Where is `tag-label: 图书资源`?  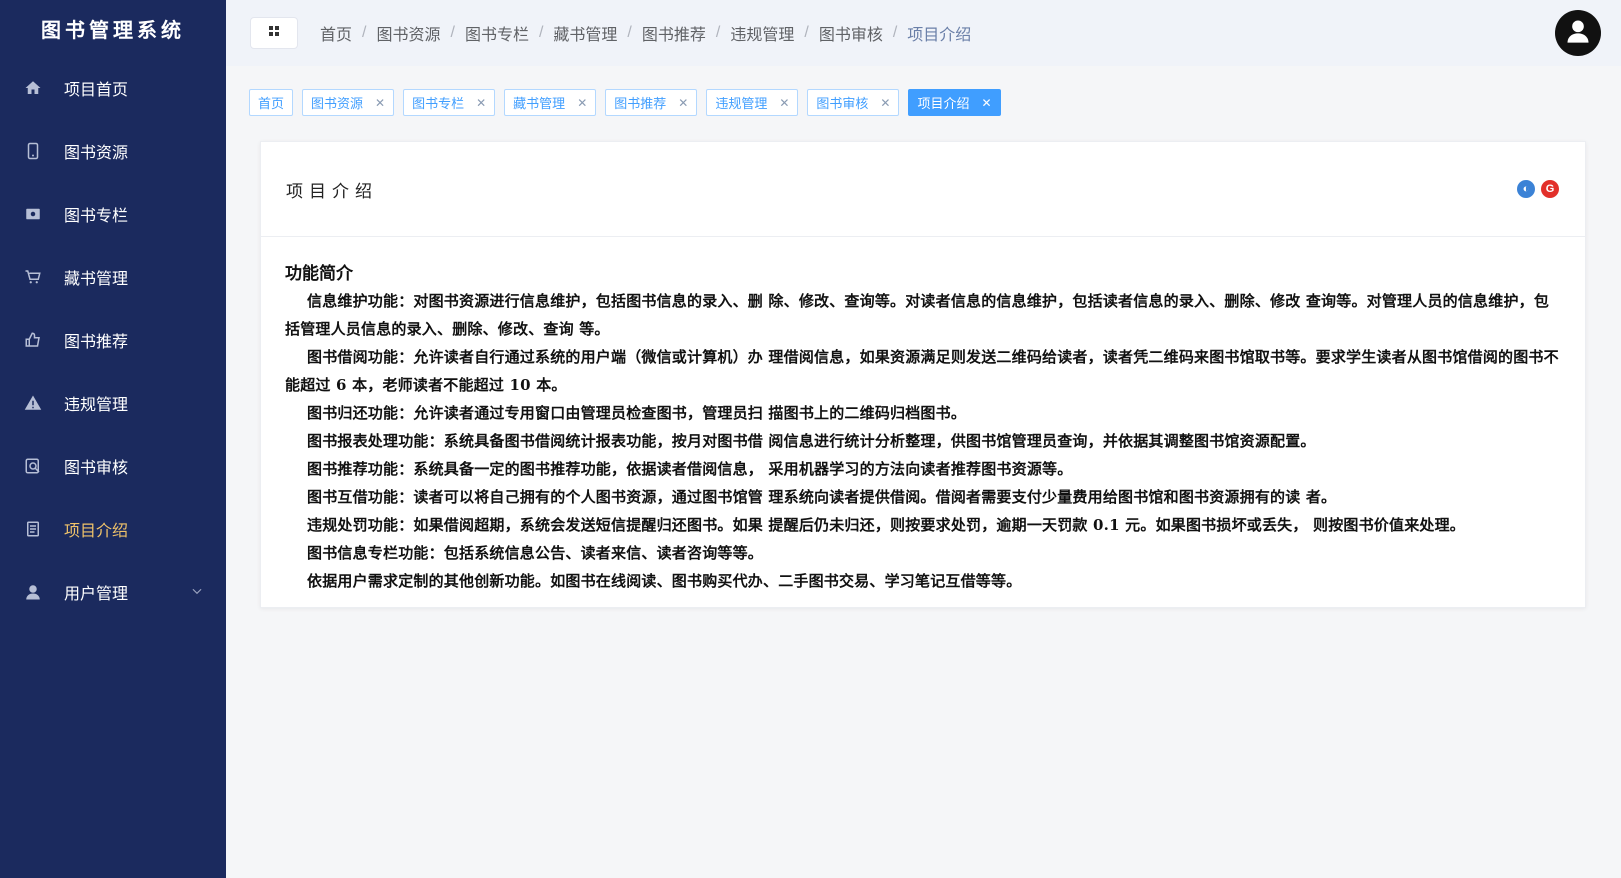 tag-label: 图书资源 is located at coordinates (337, 103).